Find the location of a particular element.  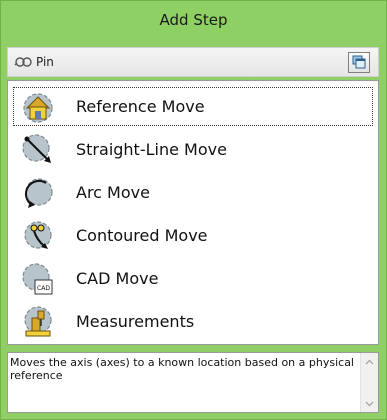

chevron-down-icon is located at coordinates (369, 403).